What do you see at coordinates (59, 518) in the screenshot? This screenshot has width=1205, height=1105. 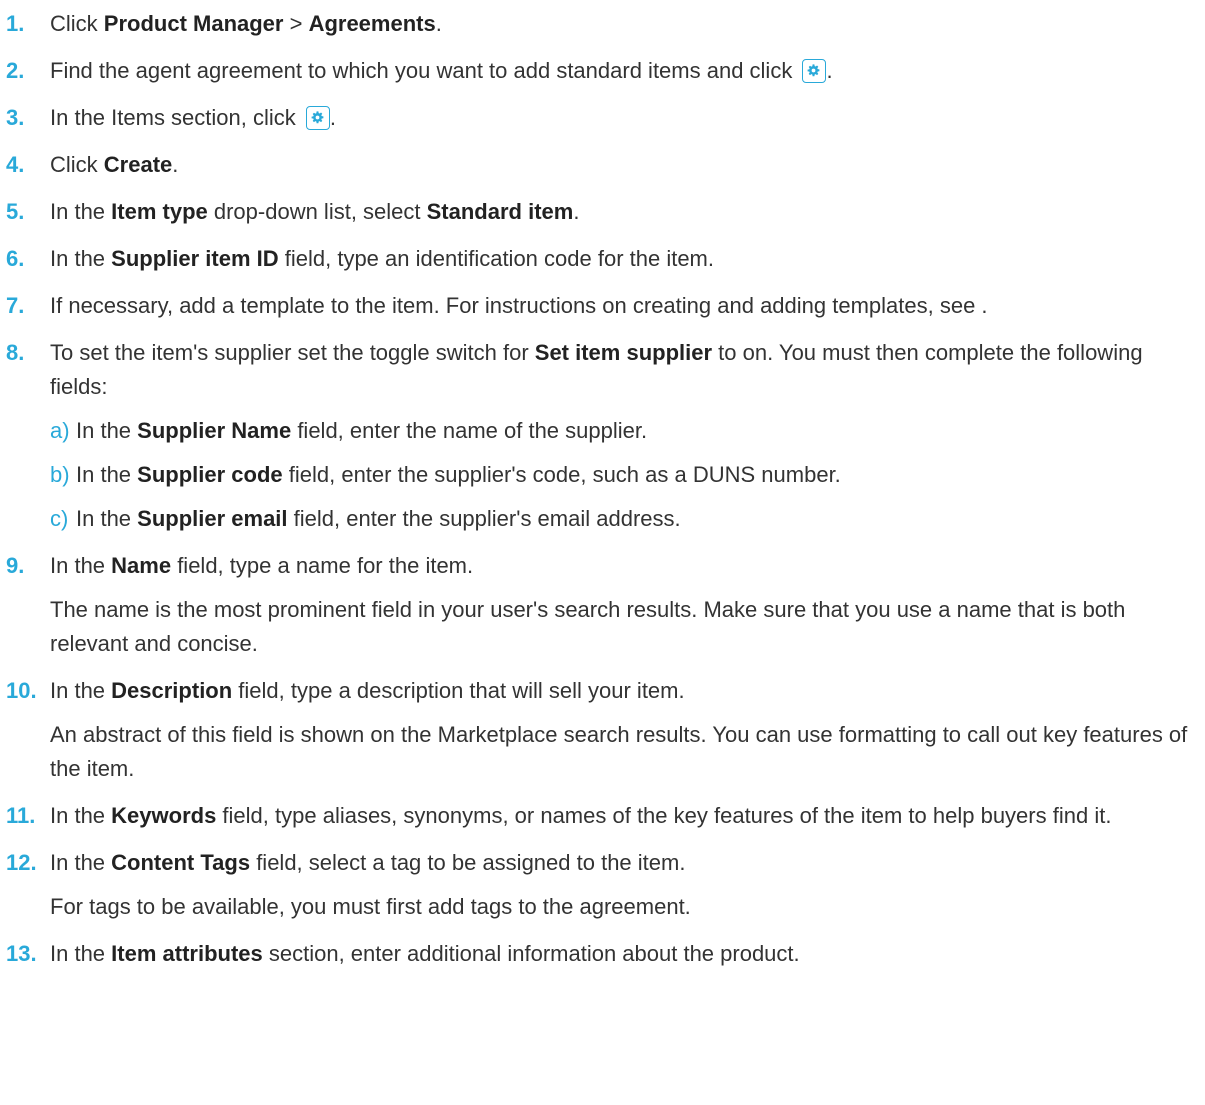 I see `substep-letter: c)` at bounding box center [59, 518].